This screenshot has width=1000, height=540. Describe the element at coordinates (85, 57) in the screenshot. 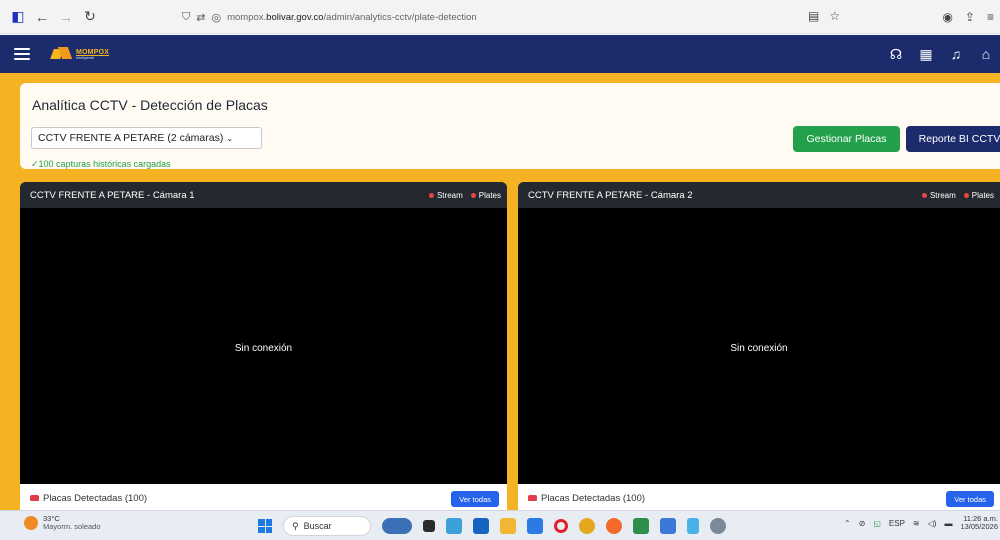

I see `logo-sub-text: inteligente` at that location.